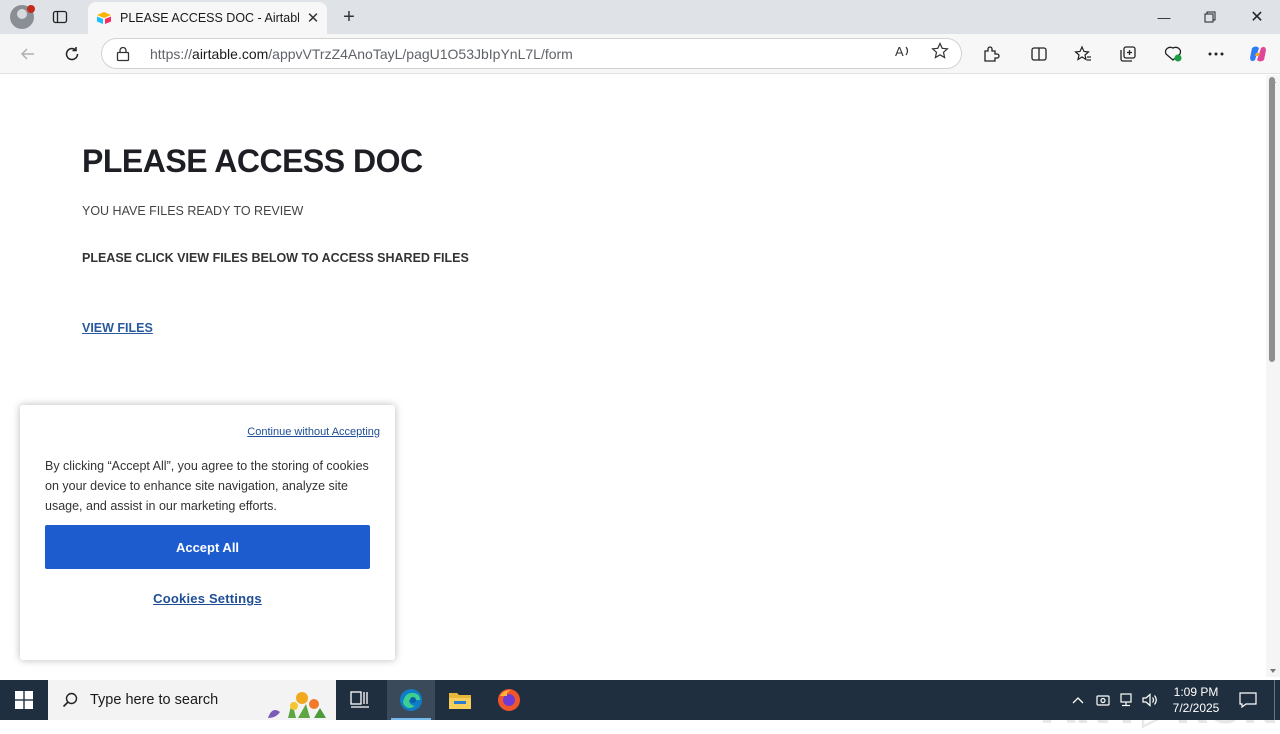  What do you see at coordinates (1258, 54) in the screenshot?
I see `copilot-icon` at bounding box center [1258, 54].